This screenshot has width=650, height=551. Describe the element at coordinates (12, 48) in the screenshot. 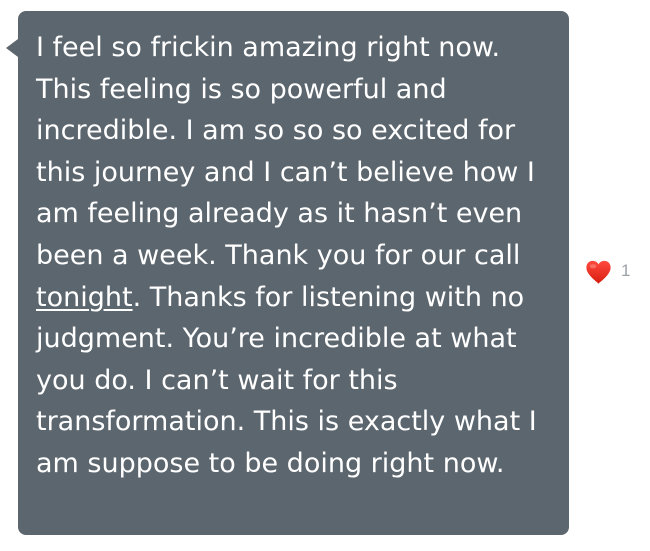

I see `bubble-tail` at that location.